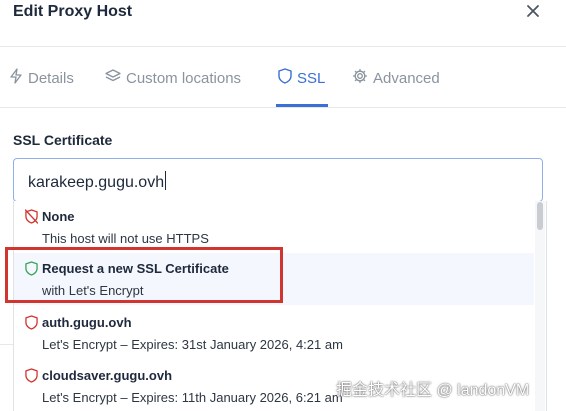 This screenshot has height=411, width=566. I want to click on modal-title: Edit Proxy Host, so click(73, 11).